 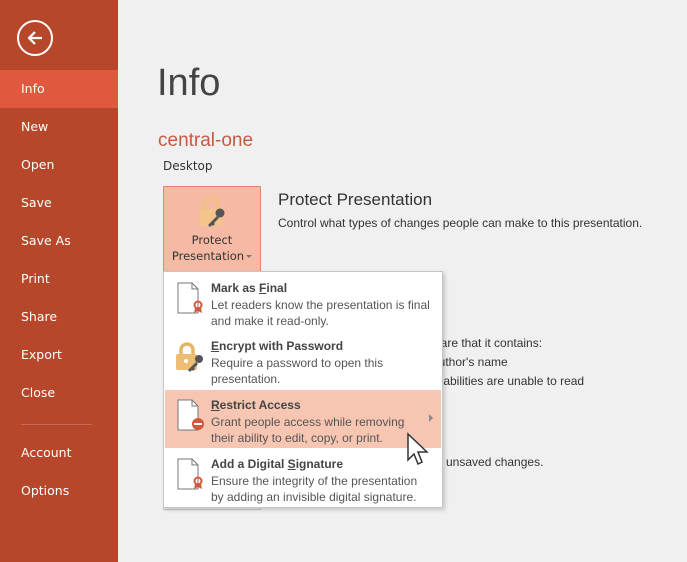 What do you see at coordinates (188, 166) in the screenshot?
I see `file-location: Desktop` at bounding box center [188, 166].